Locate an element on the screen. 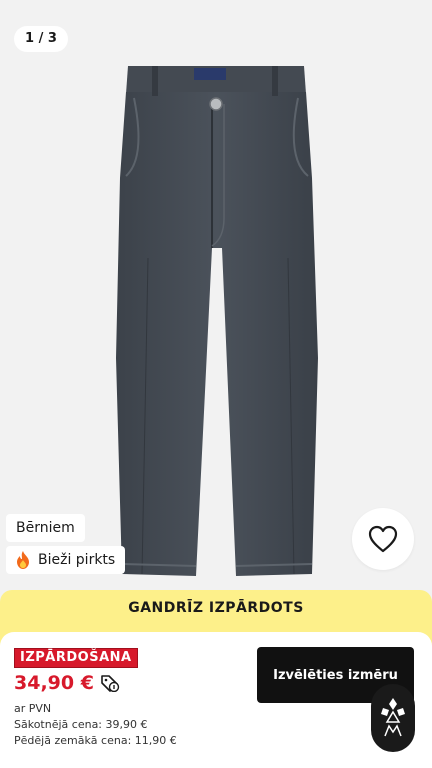 The height and width of the screenshot is (768, 432). category-badge: Bērniem is located at coordinates (45, 528).